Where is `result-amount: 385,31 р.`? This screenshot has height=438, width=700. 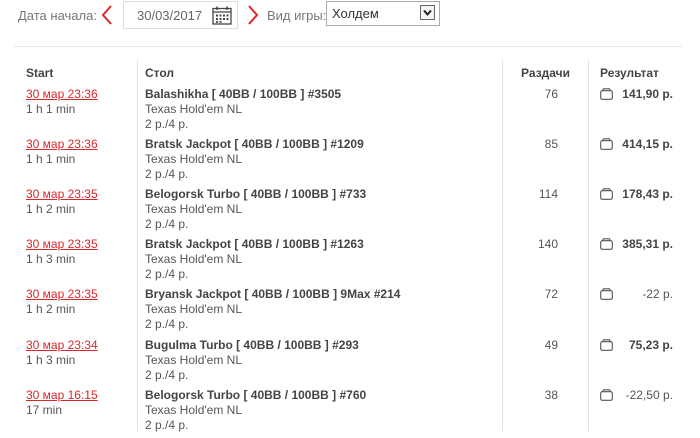
result-amount: 385,31 р. is located at coordinates (647, 244).